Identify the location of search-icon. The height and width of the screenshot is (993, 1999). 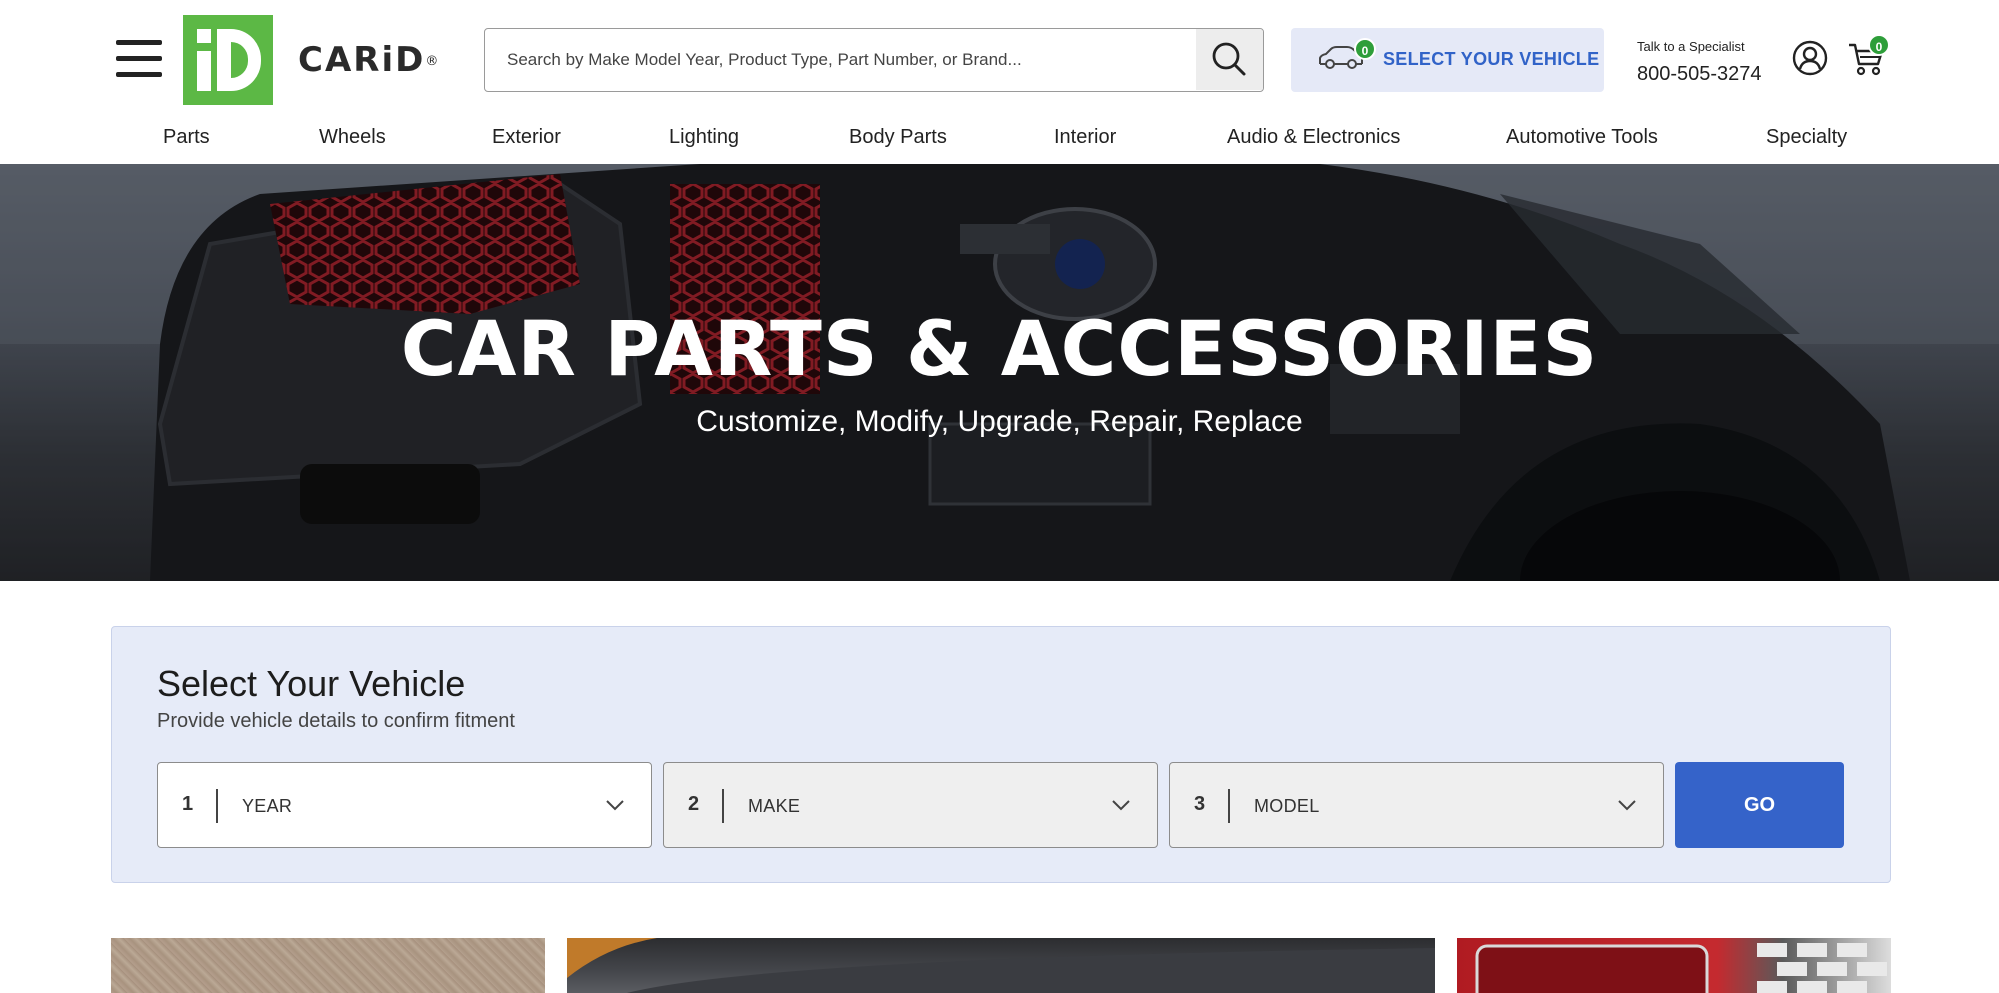
(1229, 59).